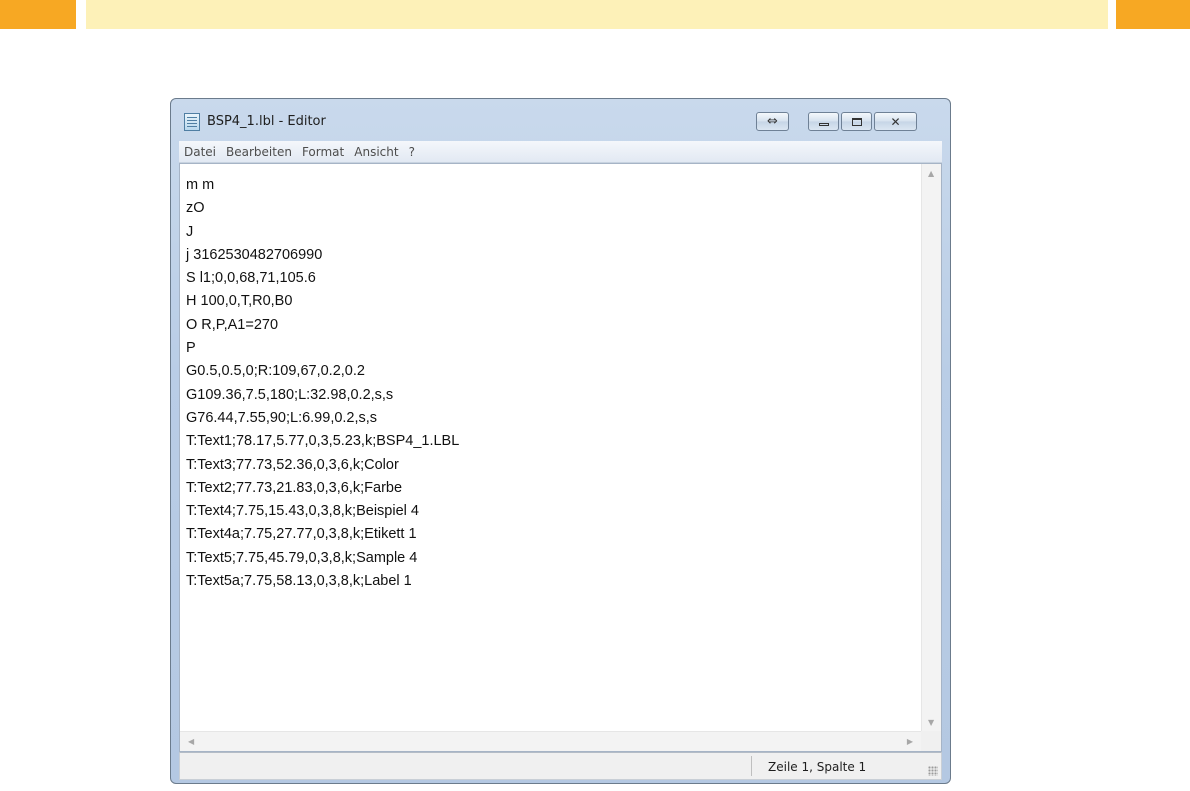 The height and width of the screenshot is (791, 1190). I want to click on minimize-button, so click(823, 121).